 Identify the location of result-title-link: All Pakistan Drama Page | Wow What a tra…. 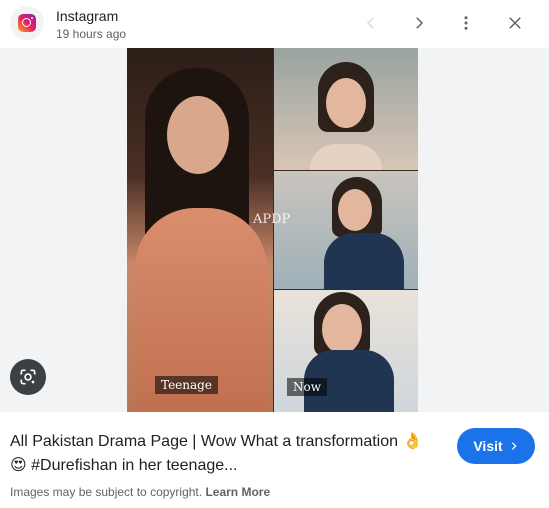
(220, 454).